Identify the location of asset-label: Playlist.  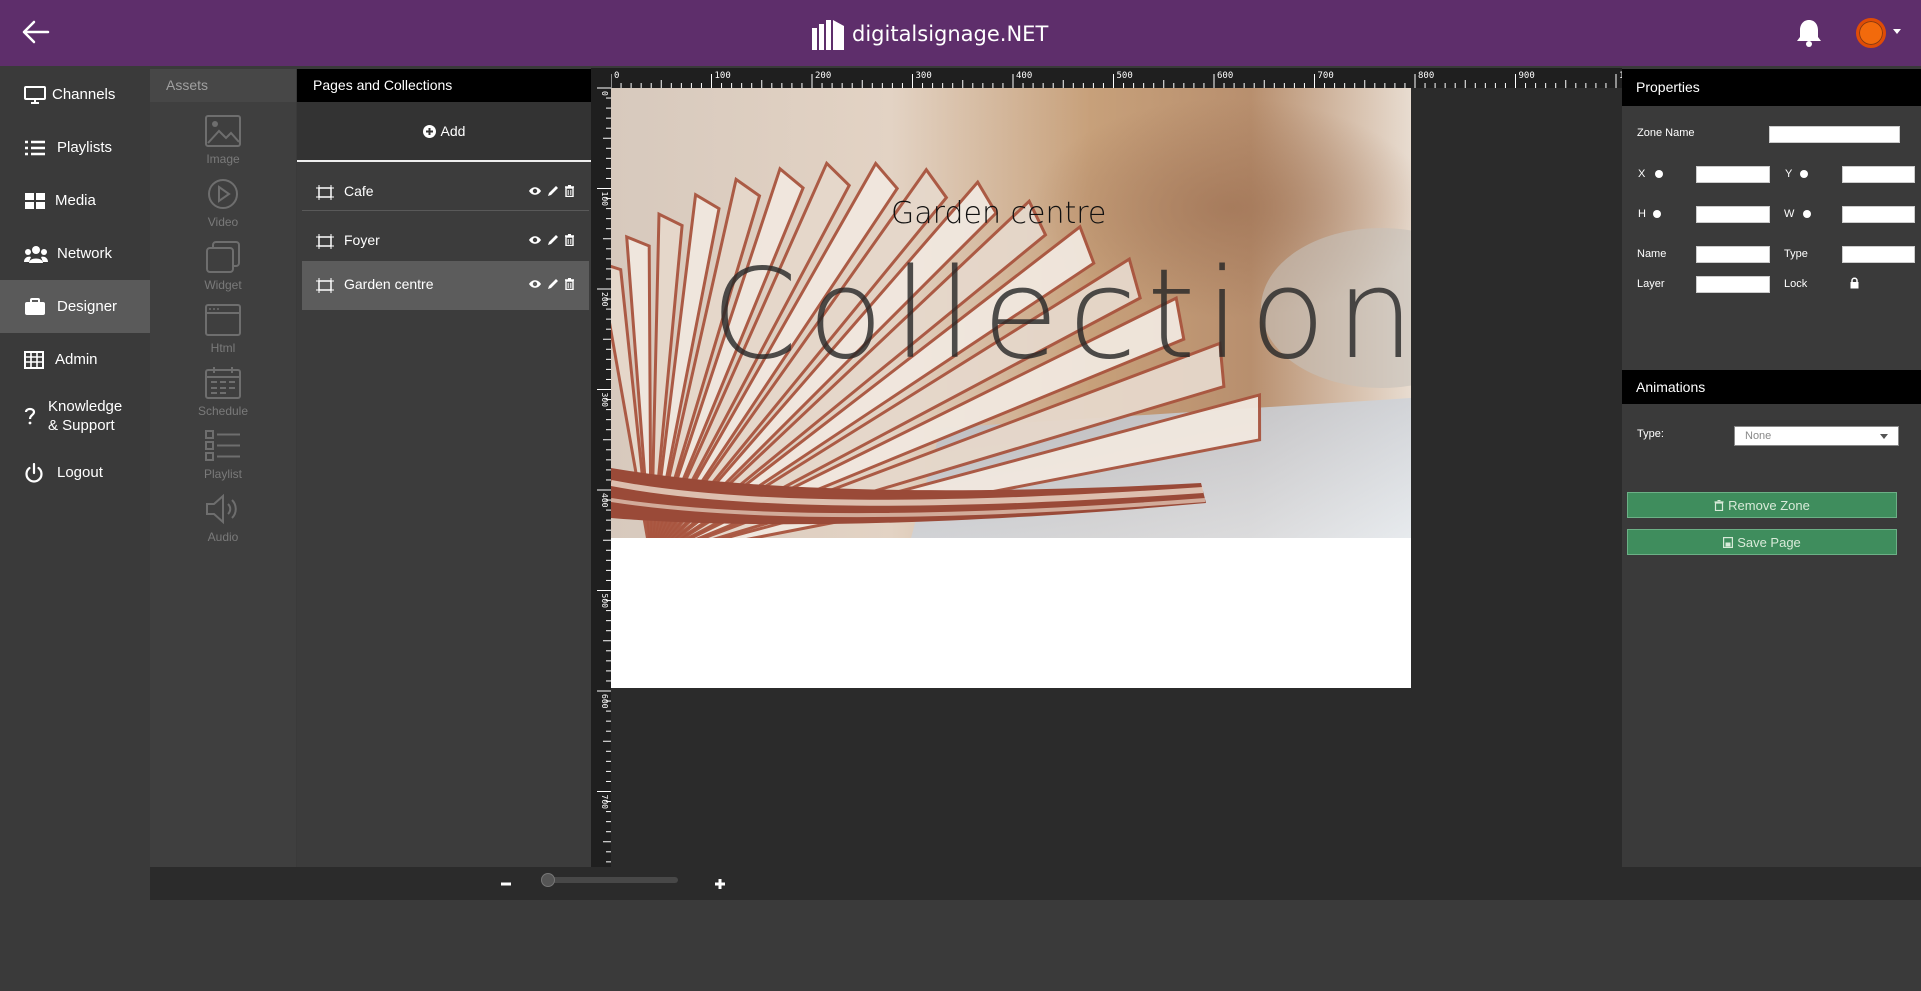
(222, 474).